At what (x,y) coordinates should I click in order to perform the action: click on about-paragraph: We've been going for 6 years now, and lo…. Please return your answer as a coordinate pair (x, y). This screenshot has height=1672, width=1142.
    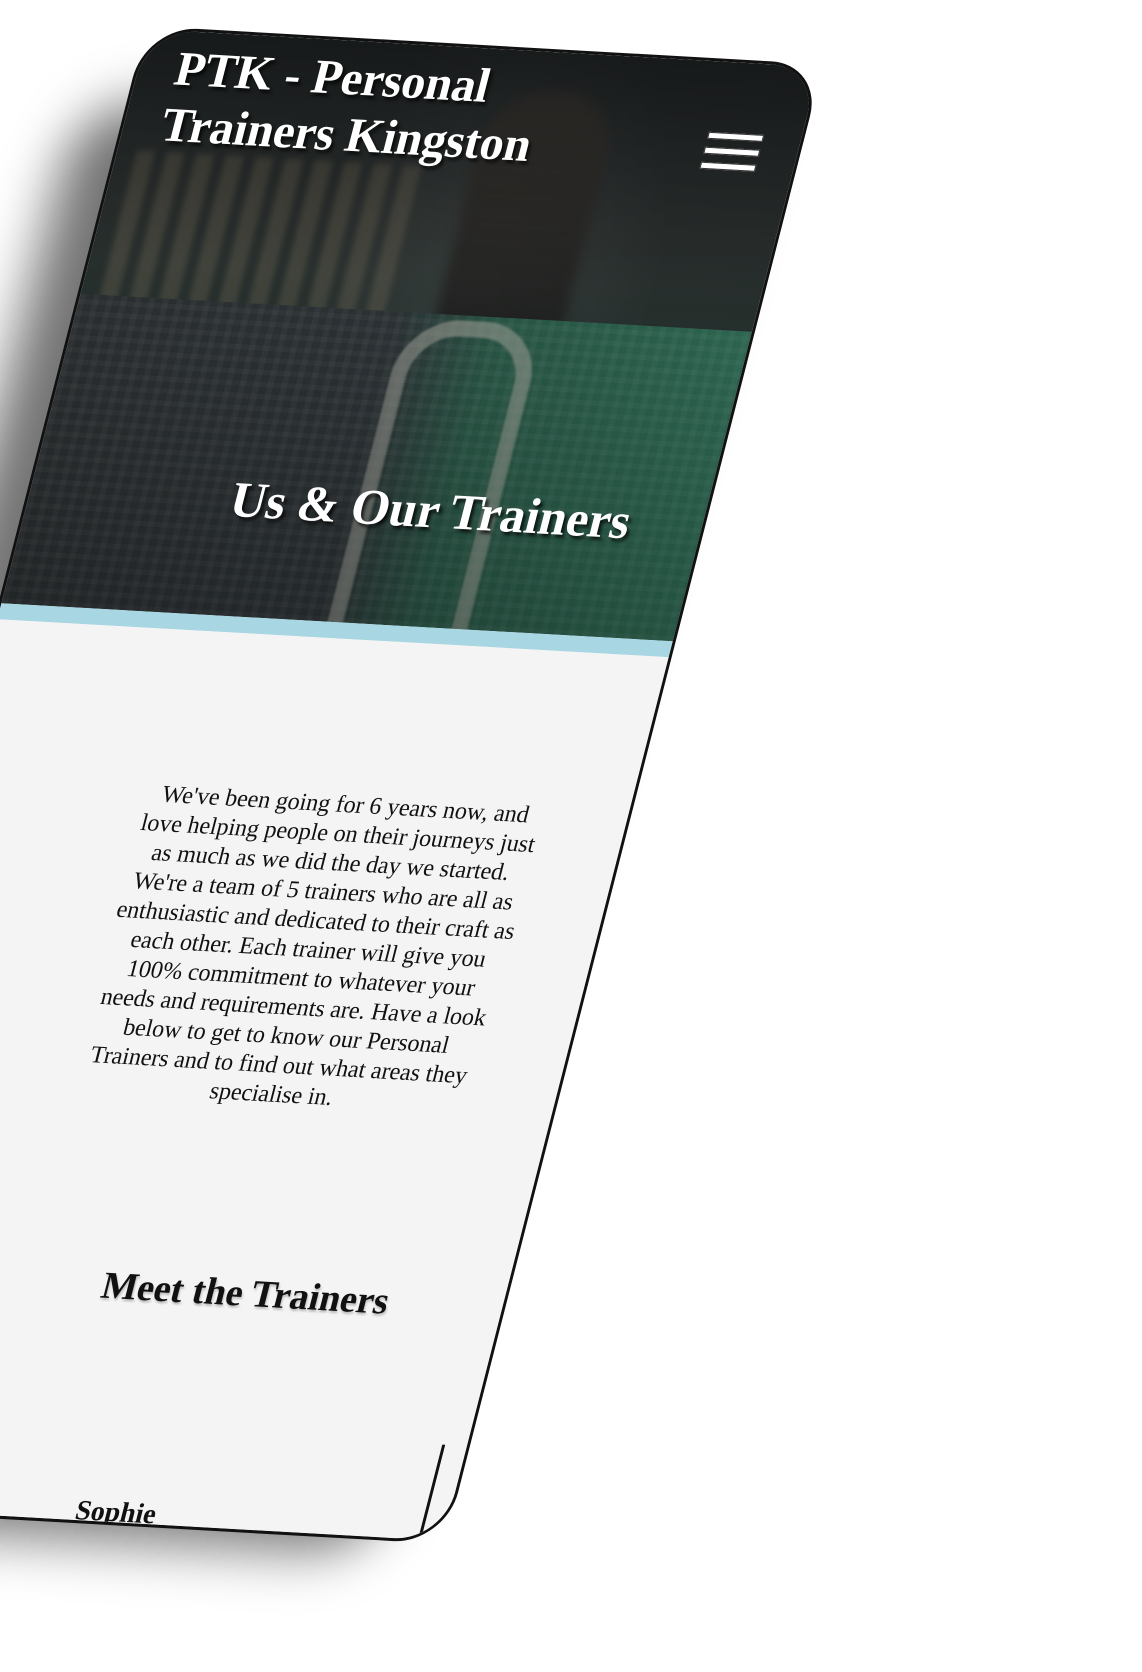
    Looking at the image, I should click on (313, 946).